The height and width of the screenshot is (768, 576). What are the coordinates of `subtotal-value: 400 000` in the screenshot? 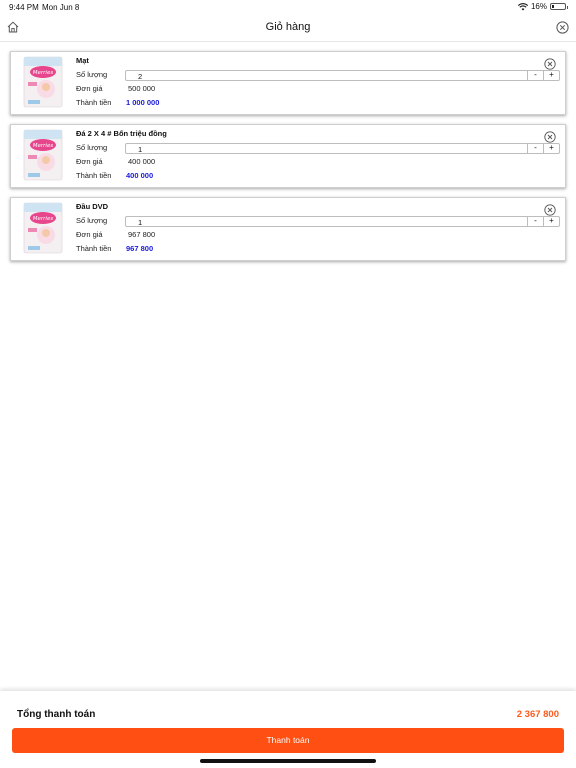 It's located at (140, 175).